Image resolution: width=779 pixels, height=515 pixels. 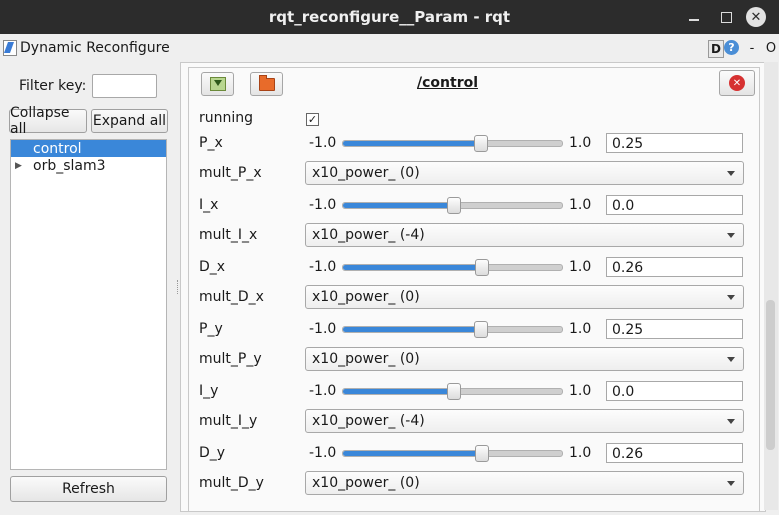 What do you see at coordinates (674, 205) in the screenshot?
I see `I-x-value-input: 0.0` at bounding box center [674, 205].